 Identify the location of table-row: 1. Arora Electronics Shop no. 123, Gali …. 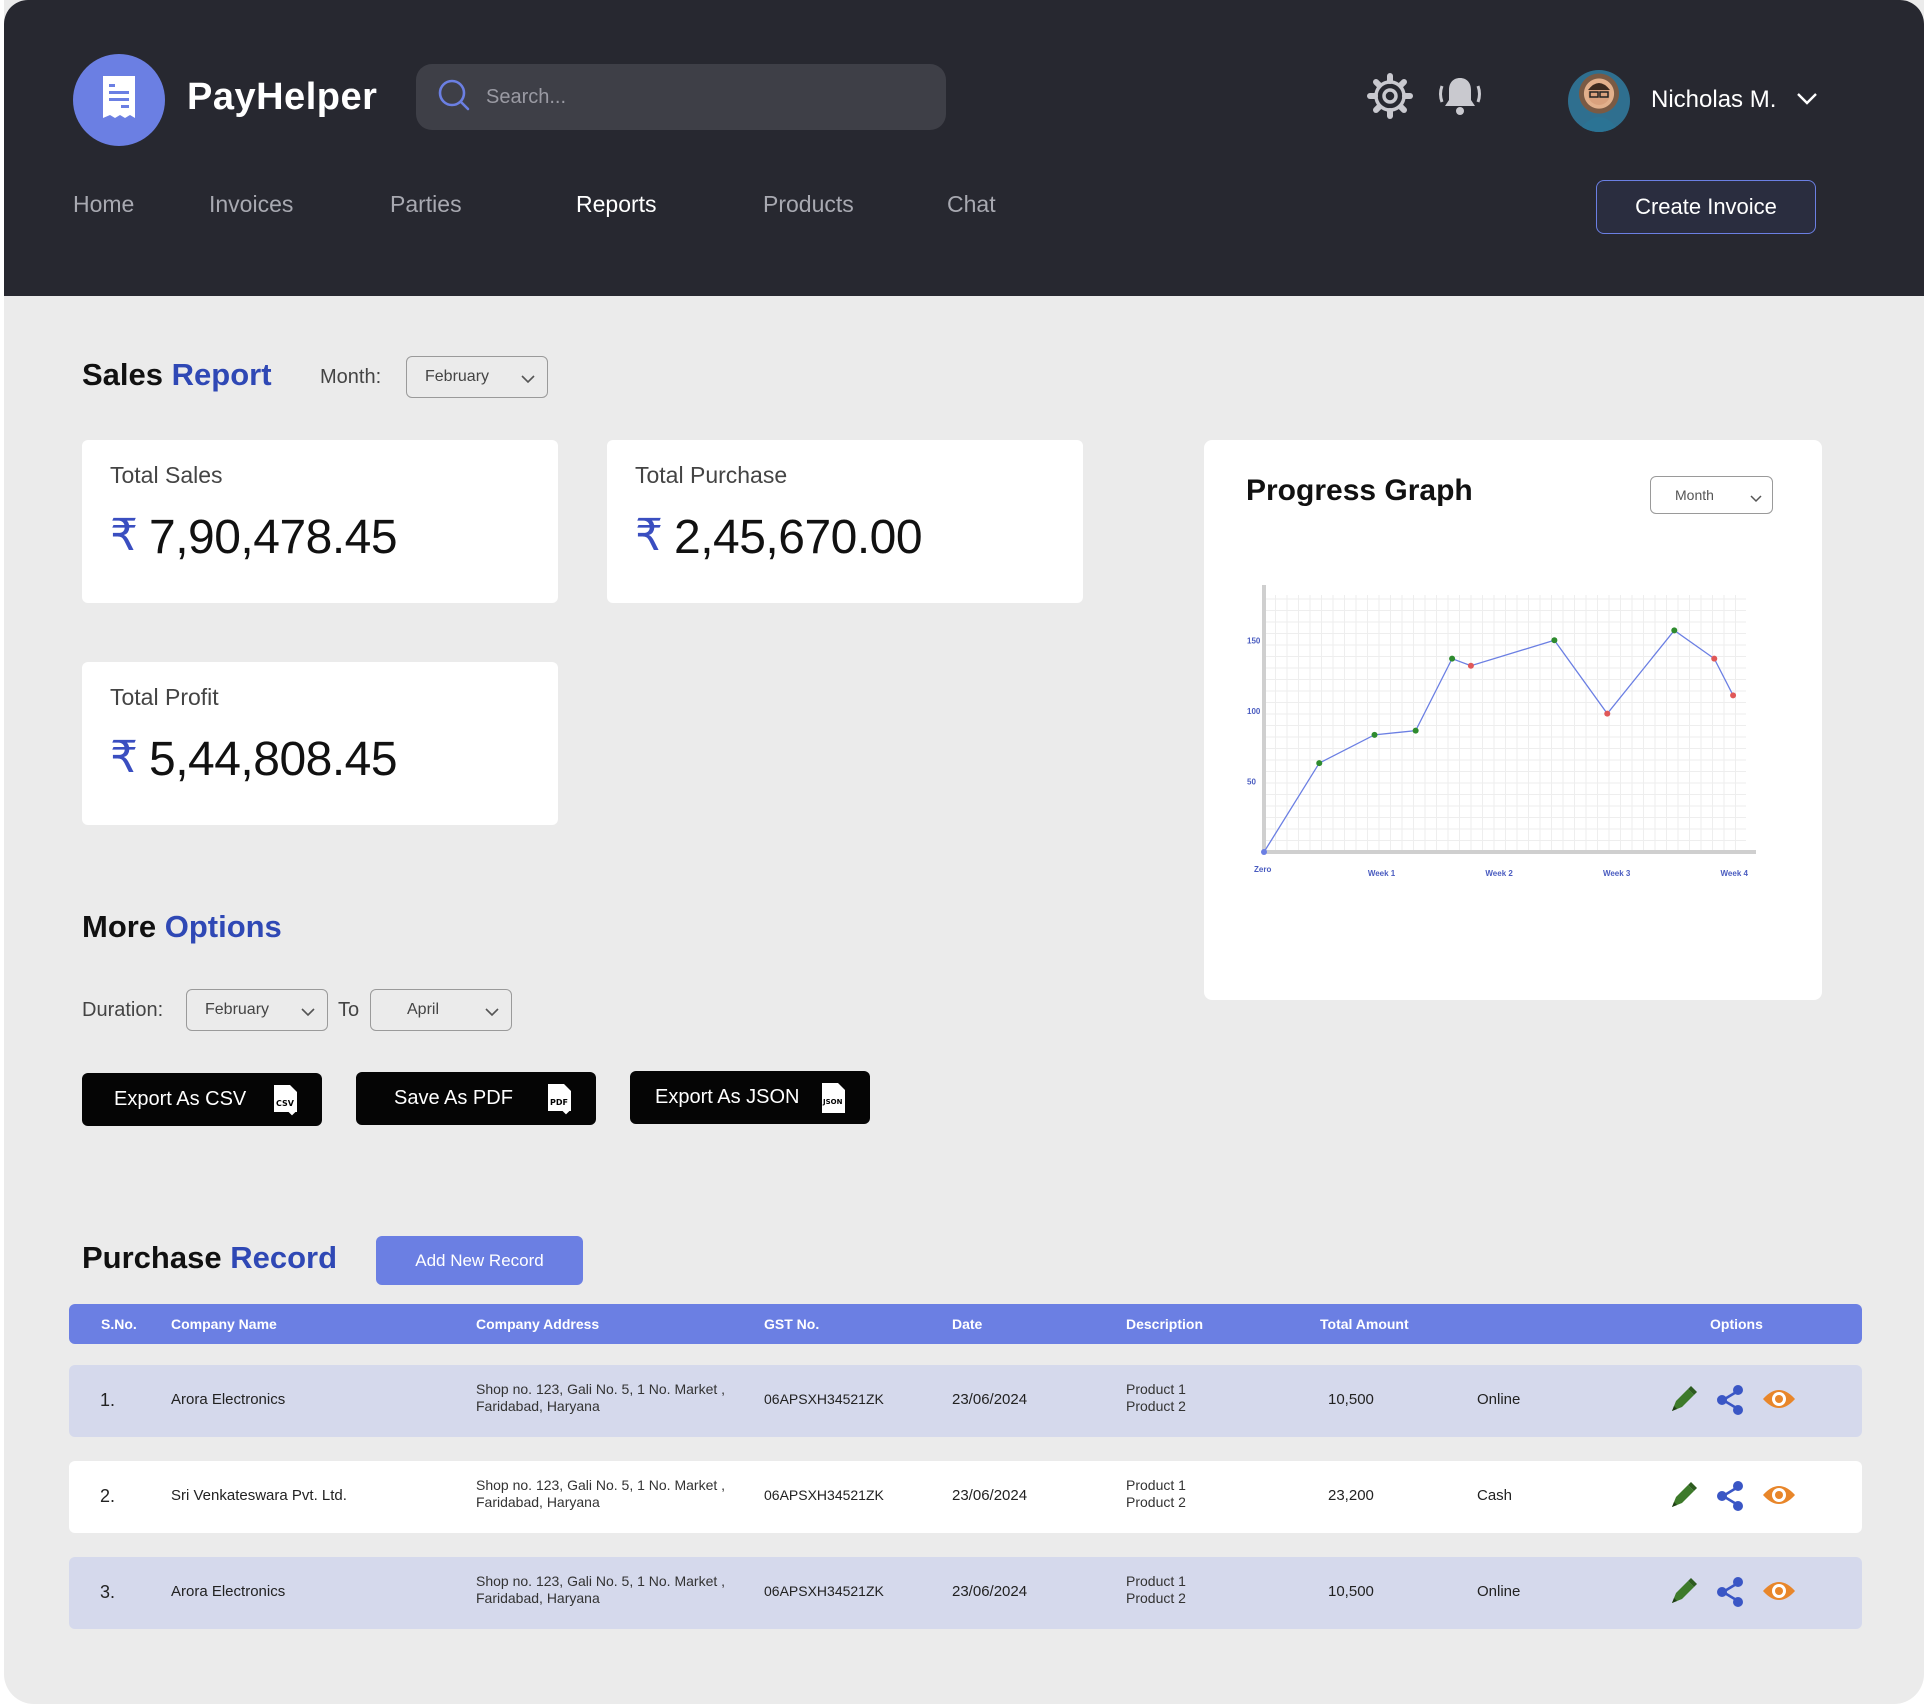
(965, 1401).